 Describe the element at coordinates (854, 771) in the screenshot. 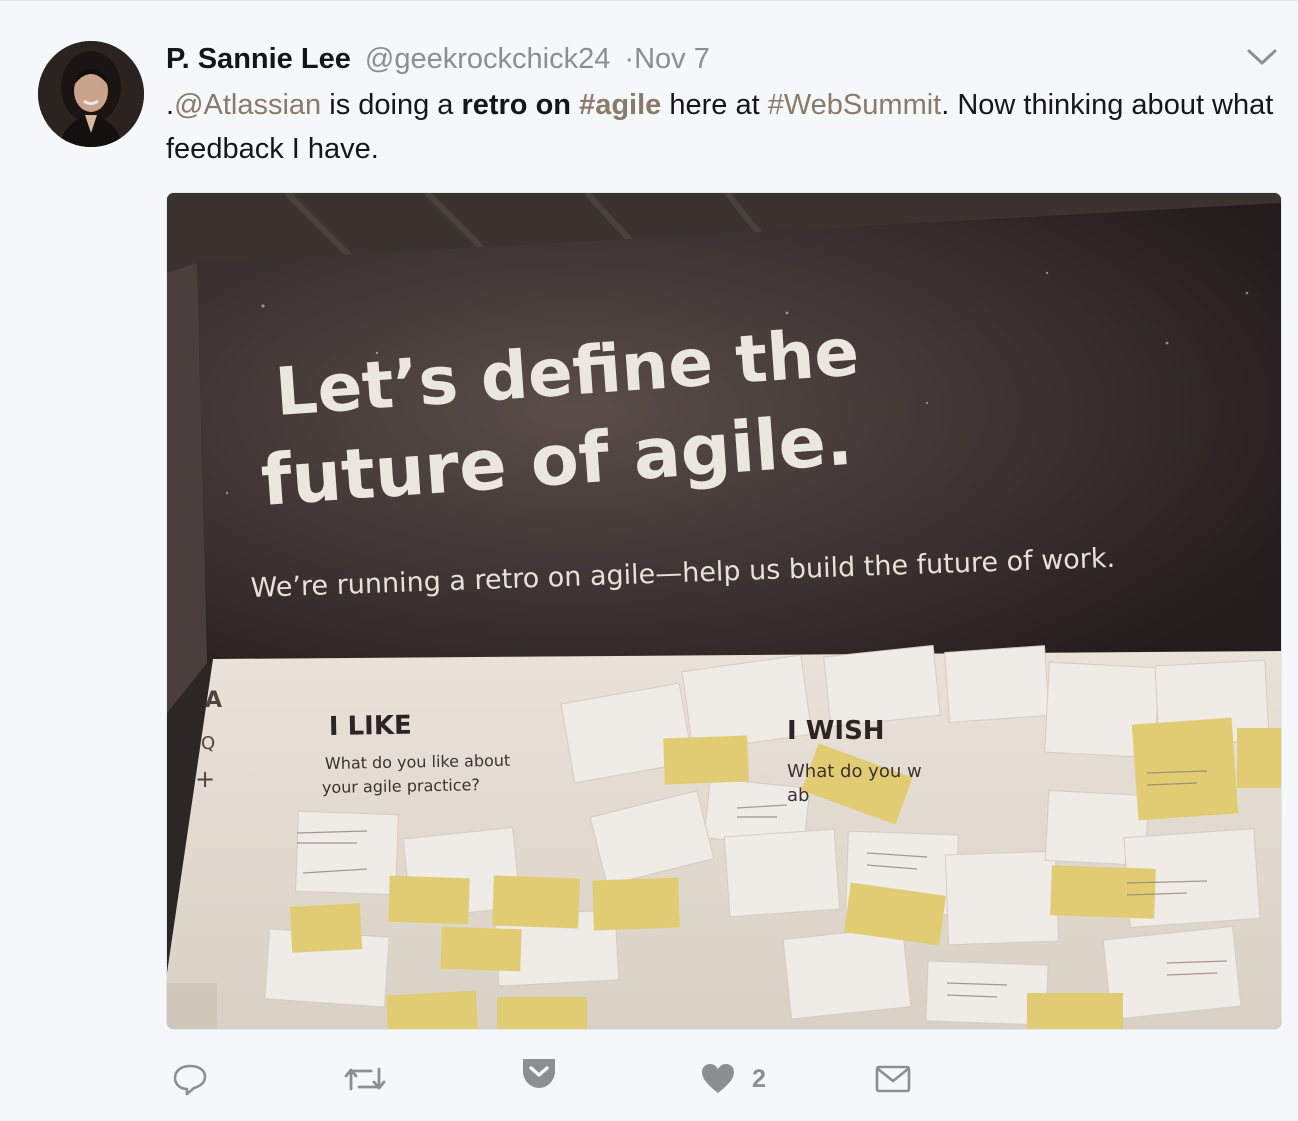

I see `board-i-wish-line1: What do you w` at that location.